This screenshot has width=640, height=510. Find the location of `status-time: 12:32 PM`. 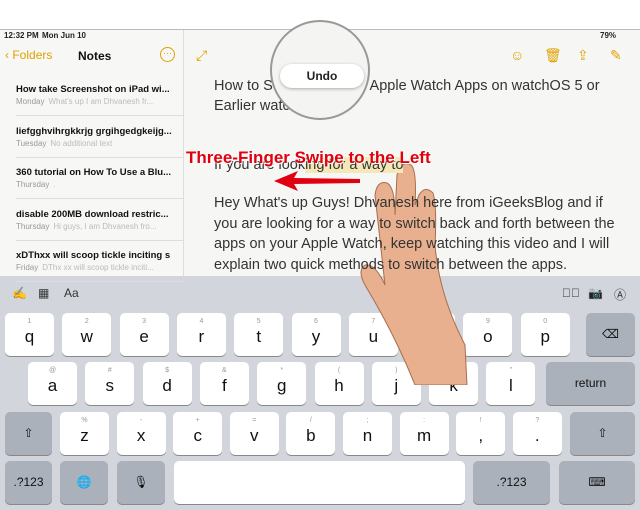

status-time: 12:32 PM is located at coordinates (21, 35).